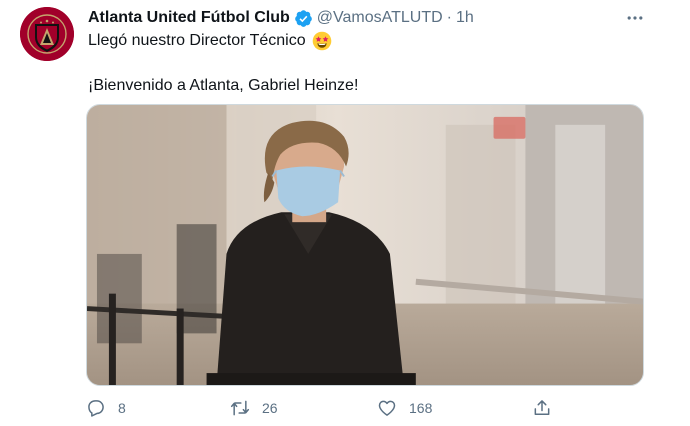 Image resolution: width=690 pixels, height=426 pixels. Describe the element at coordinates (270, 408) in the screenshot. I see `retweet-count: 26` at that location.